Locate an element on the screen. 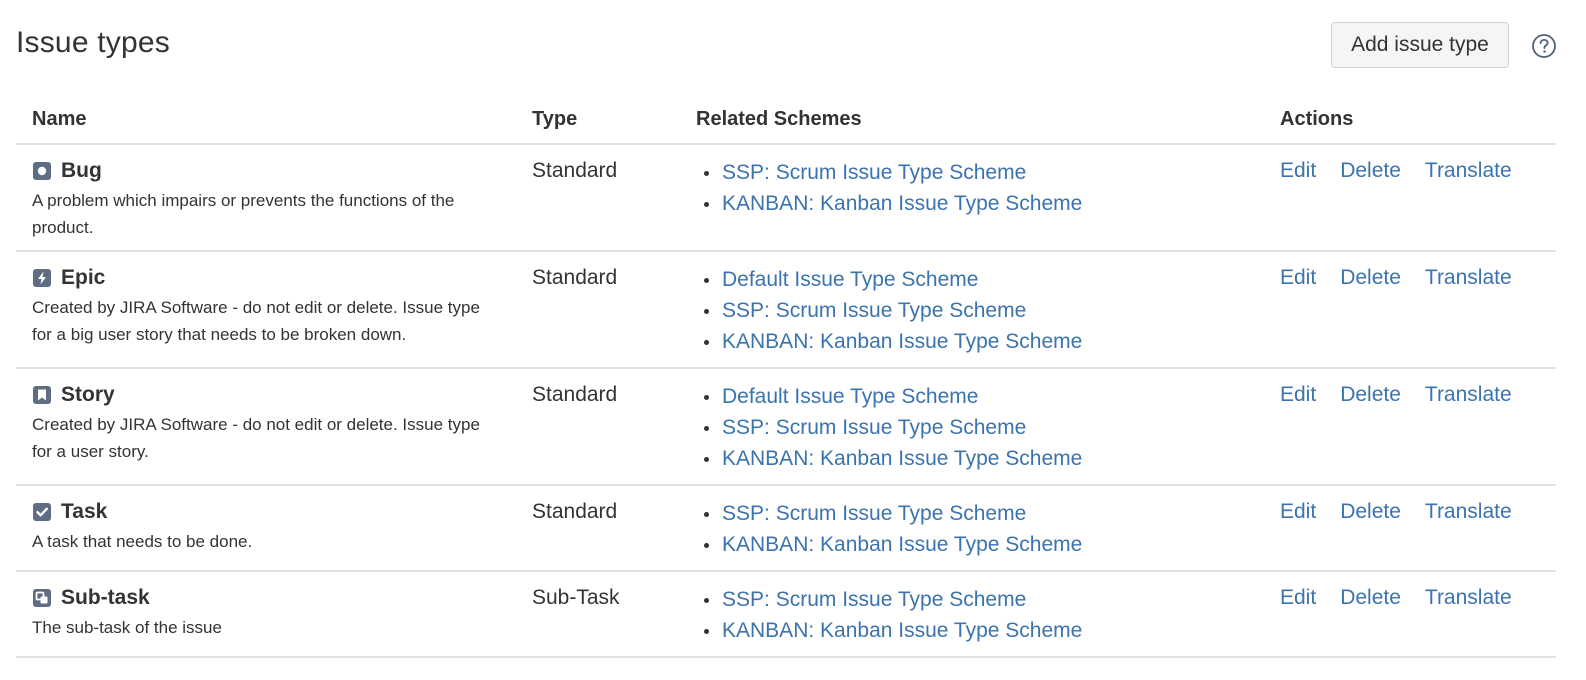 The height and width of the screenshot is (680, 1586). issue-name-line: Epic is located at coordinates (274, 278).